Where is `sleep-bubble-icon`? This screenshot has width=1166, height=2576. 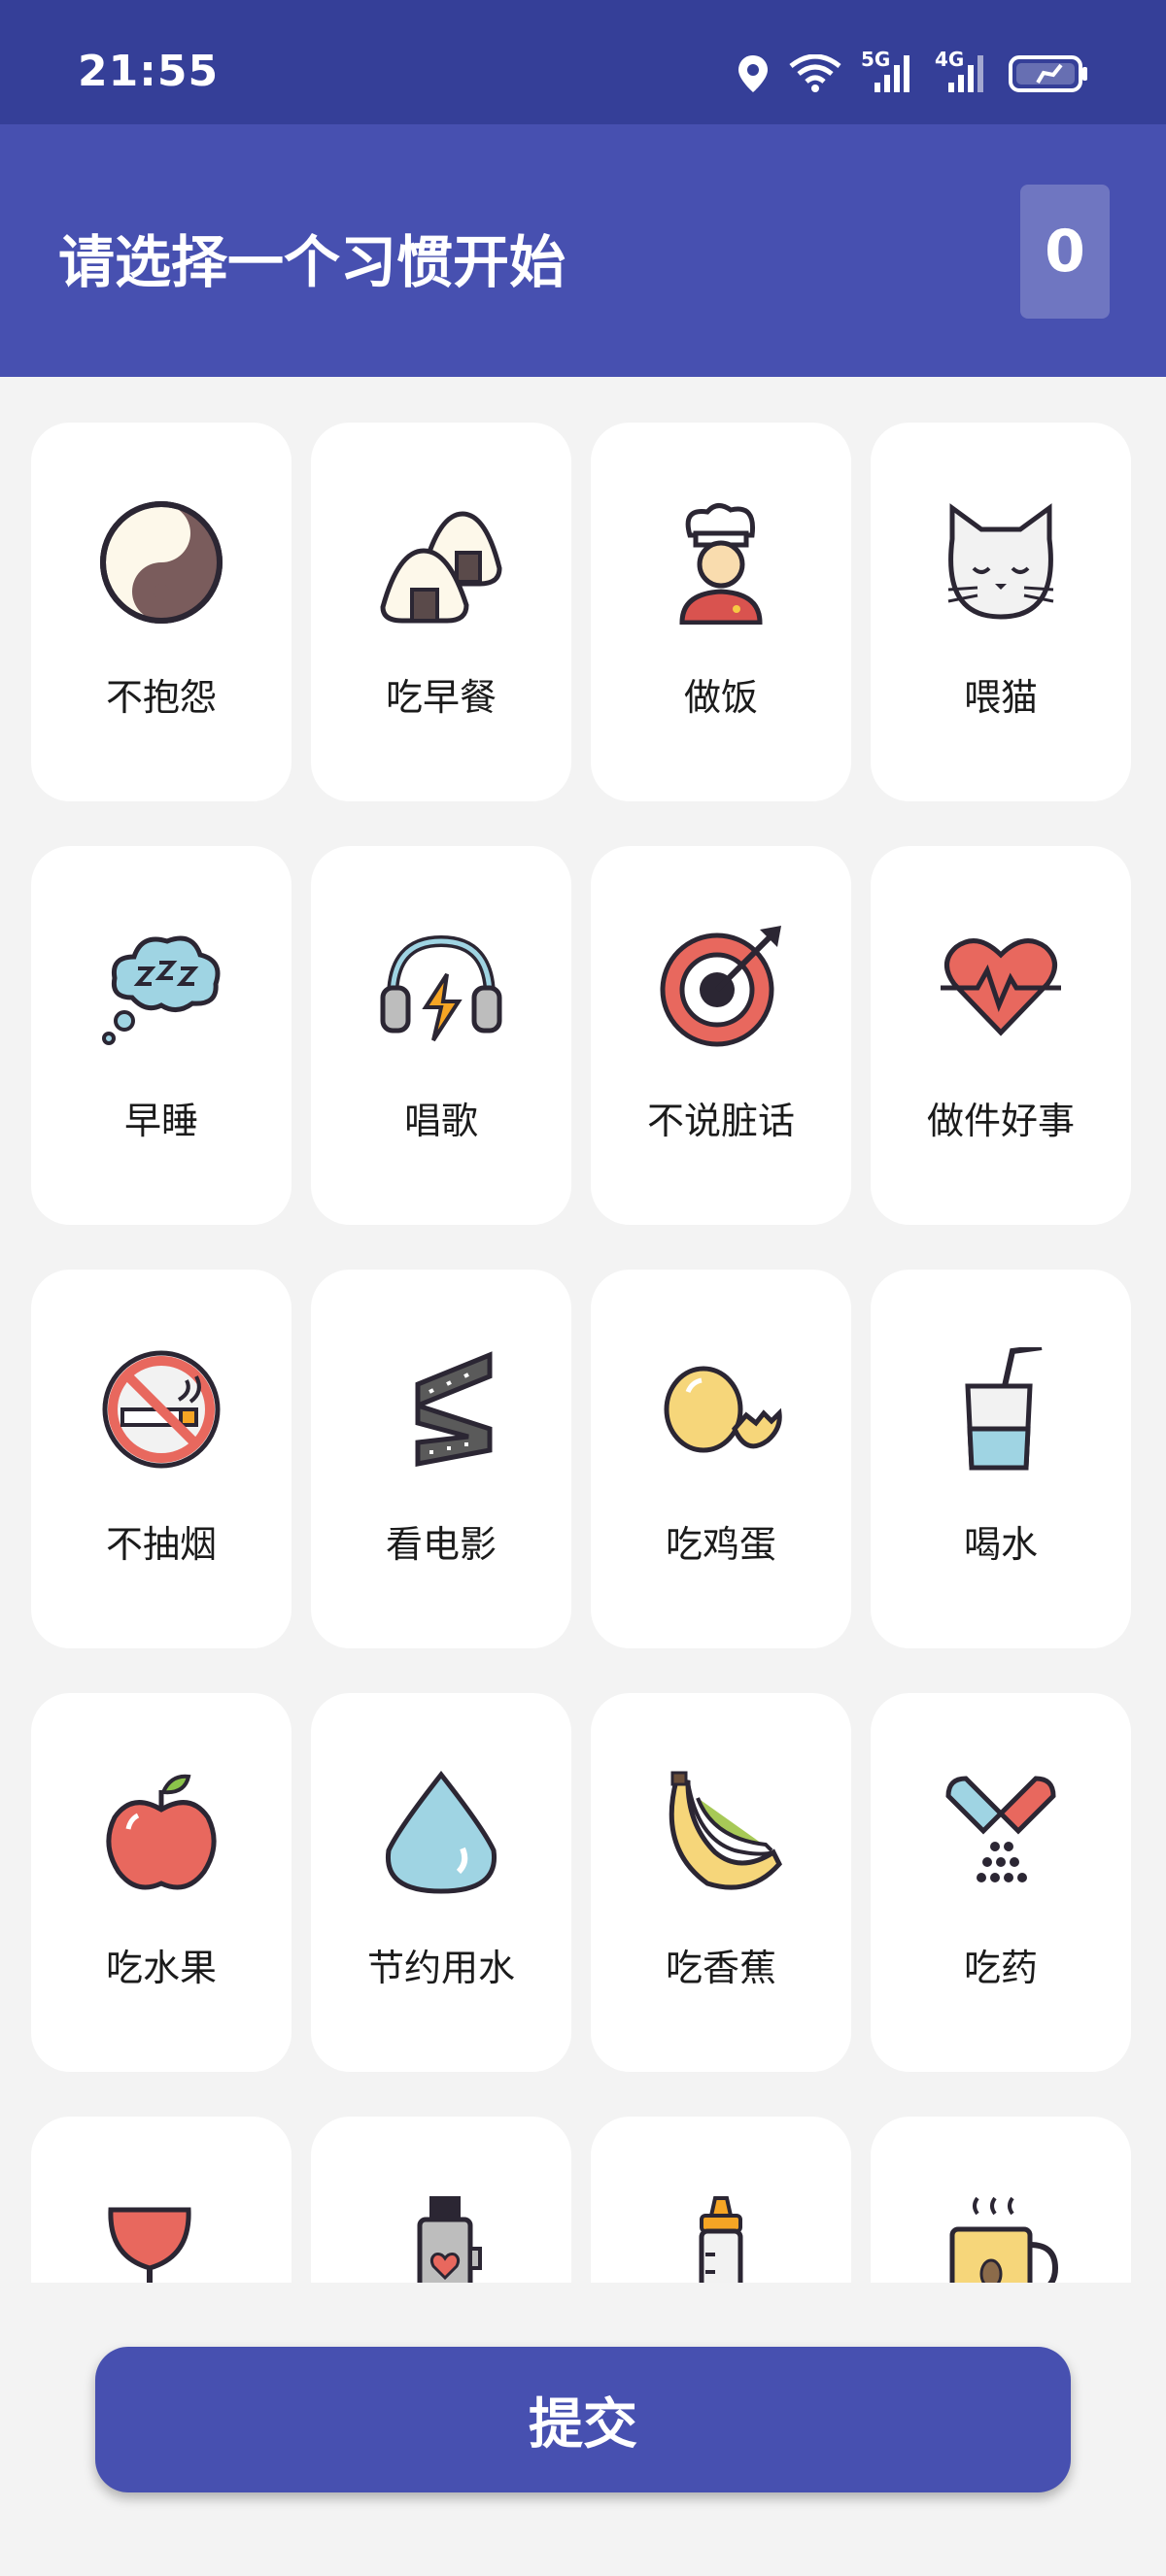
sleep-bubble-icon is located at coordinates (161, 986).